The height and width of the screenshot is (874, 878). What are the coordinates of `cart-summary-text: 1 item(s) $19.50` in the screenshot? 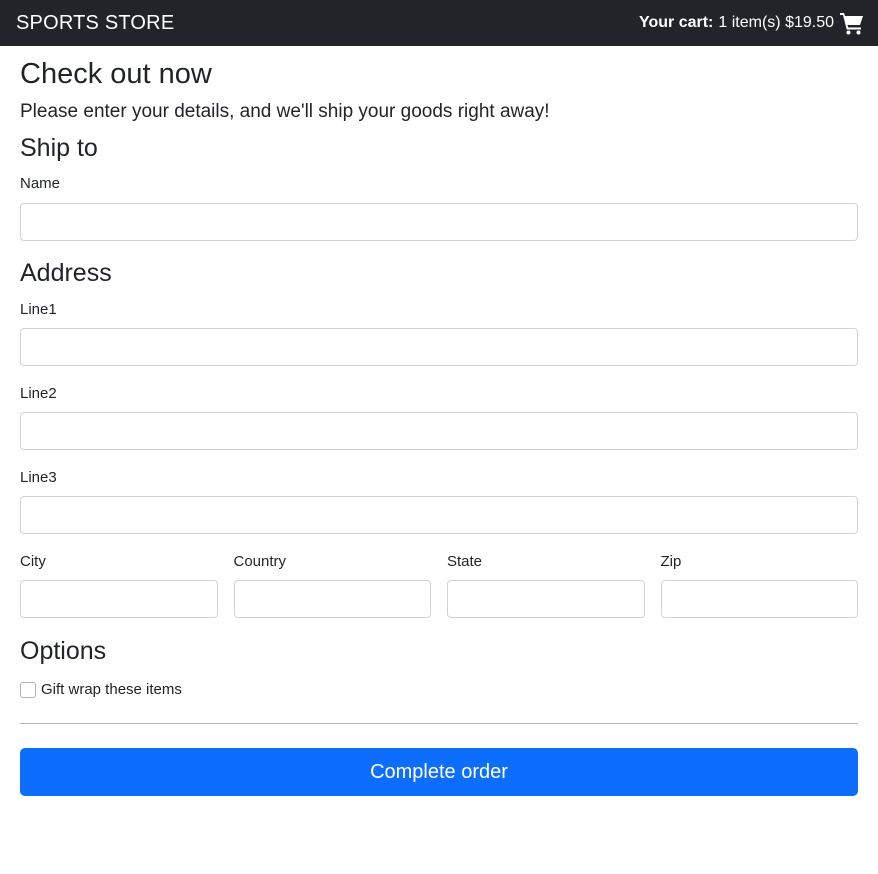 It's located at (776, 22).